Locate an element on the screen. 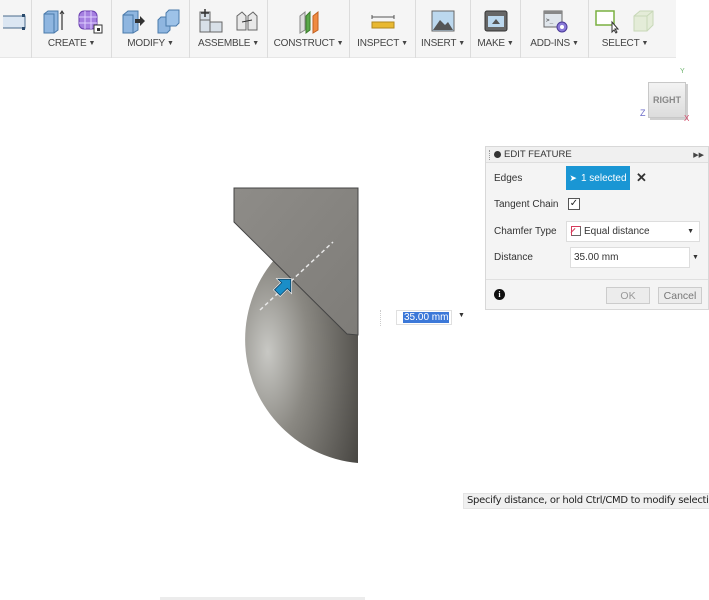  assemble-menu: ASSEMBLE ▼ is located at coordinates (228, 43).